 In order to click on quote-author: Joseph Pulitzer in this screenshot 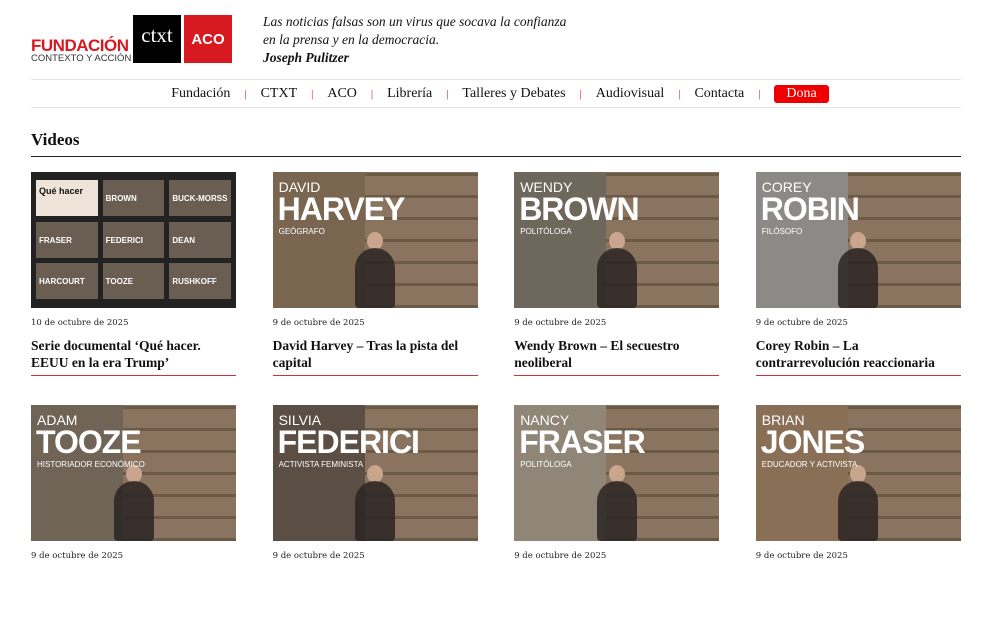, I will do `click(306, 57)`.